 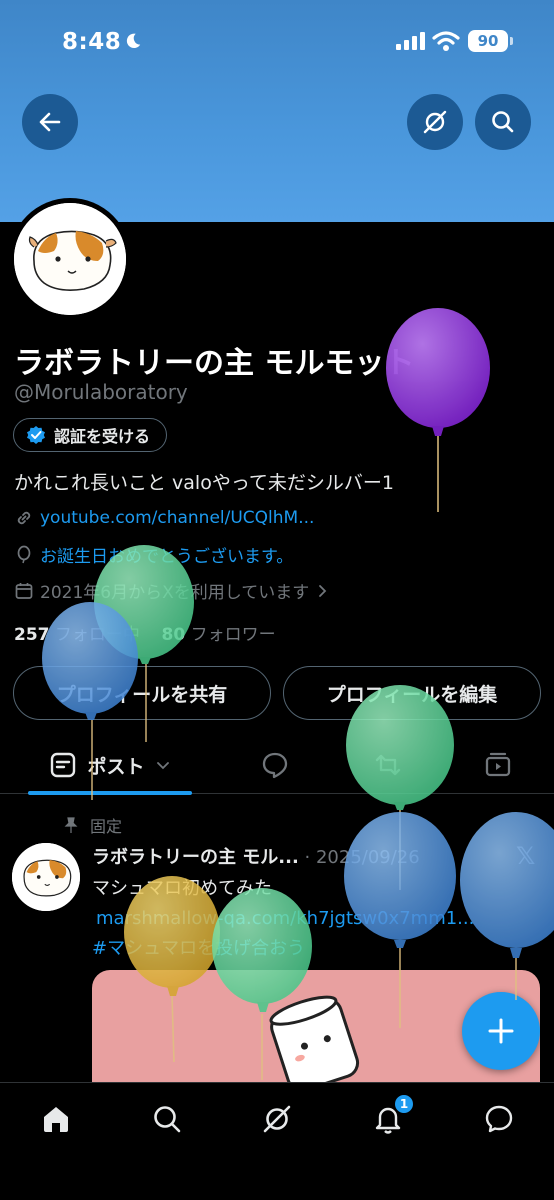 I want to click on post-hashtag: #マシュマロを投げ合おう, so click(x=198, y=948).